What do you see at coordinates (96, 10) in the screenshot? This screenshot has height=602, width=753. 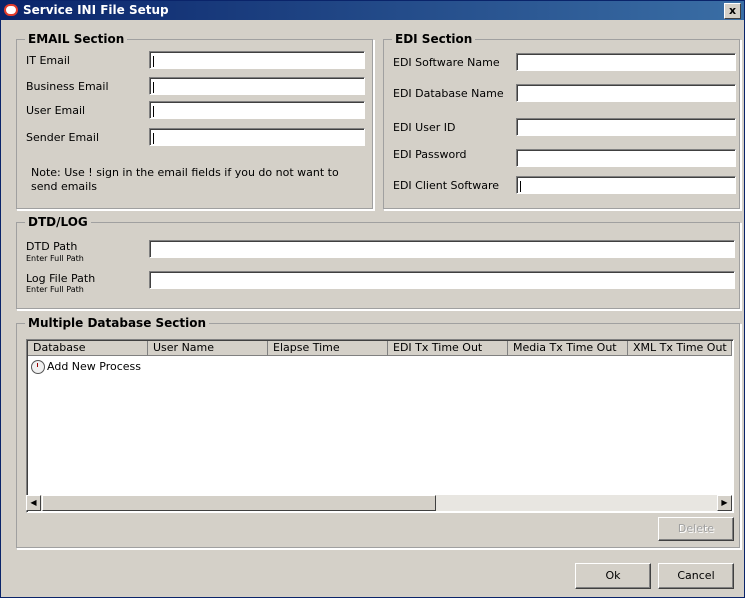 I see `window-title: Service INI File Setup` at bounding box center [96, 10].